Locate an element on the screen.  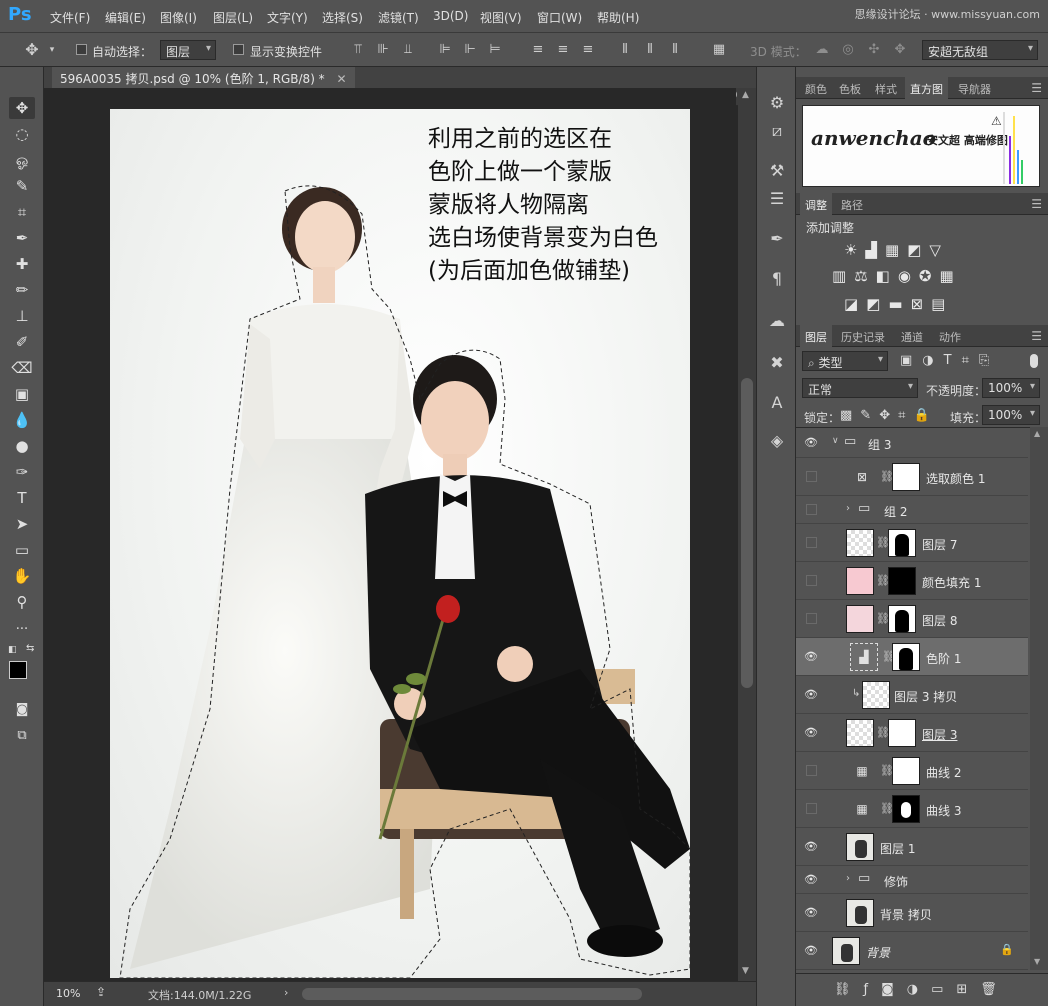
workspace-dropdown: 安超无敌组 ▾ is located at coordinates (980, 50).